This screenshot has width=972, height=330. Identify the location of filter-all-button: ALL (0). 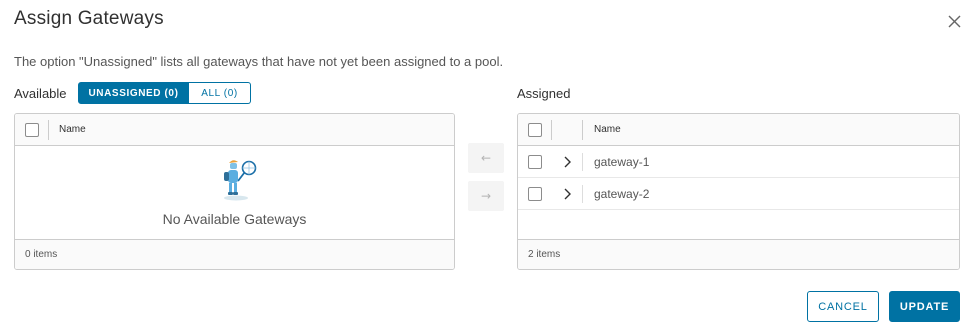
(220, 93).